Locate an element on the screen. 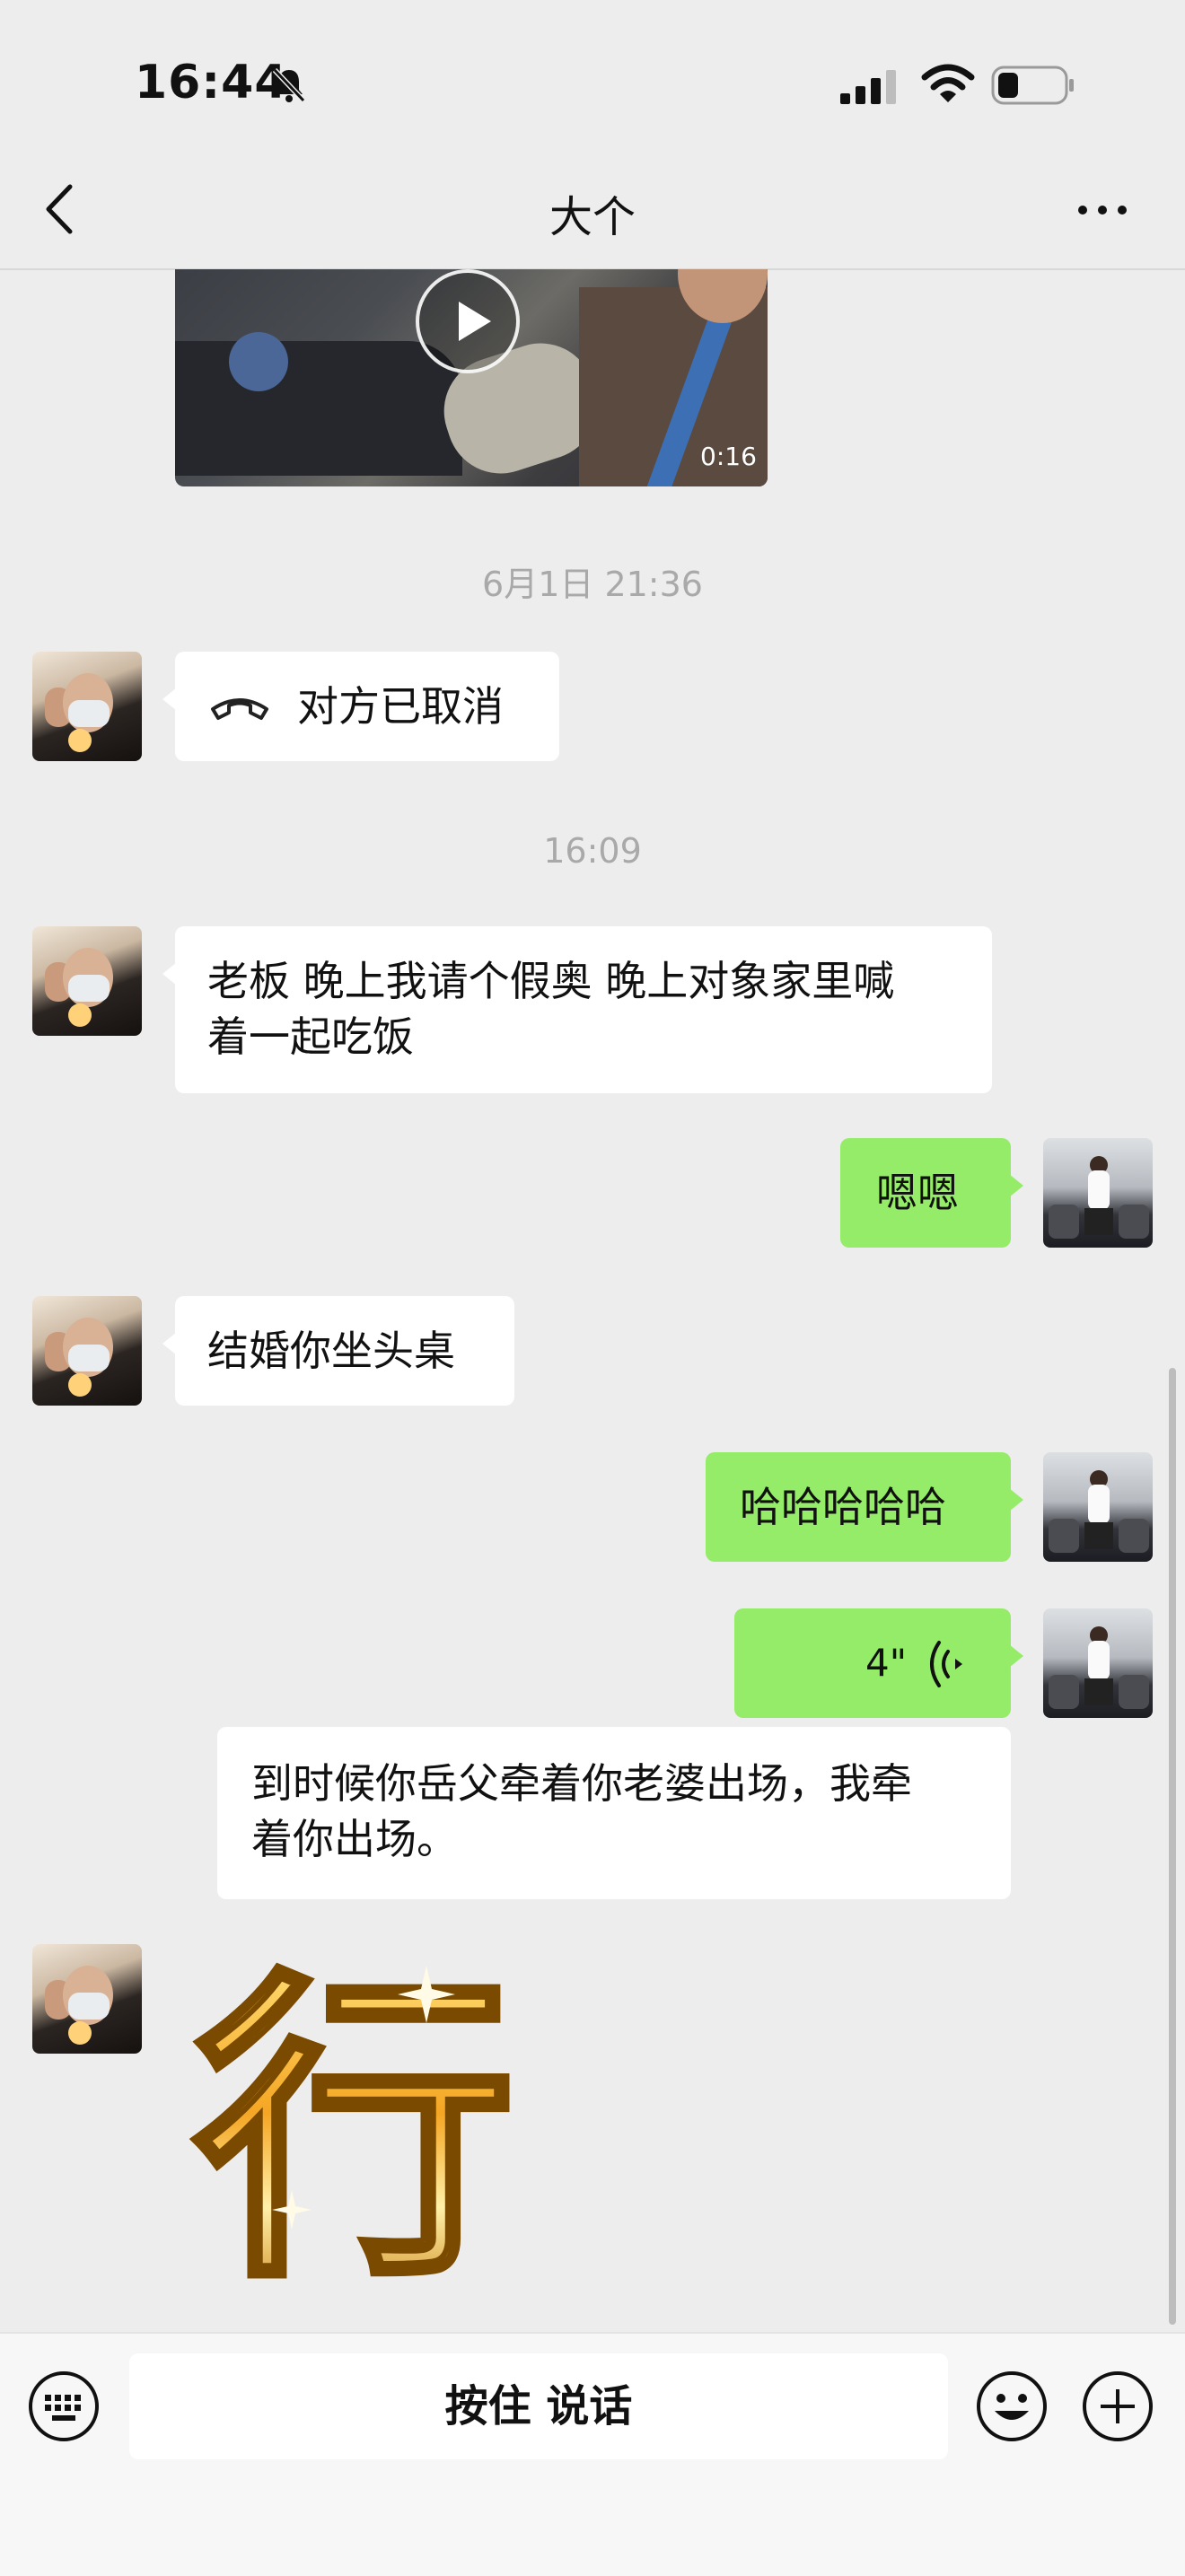  play-icon is located at coordinates (468, 321).